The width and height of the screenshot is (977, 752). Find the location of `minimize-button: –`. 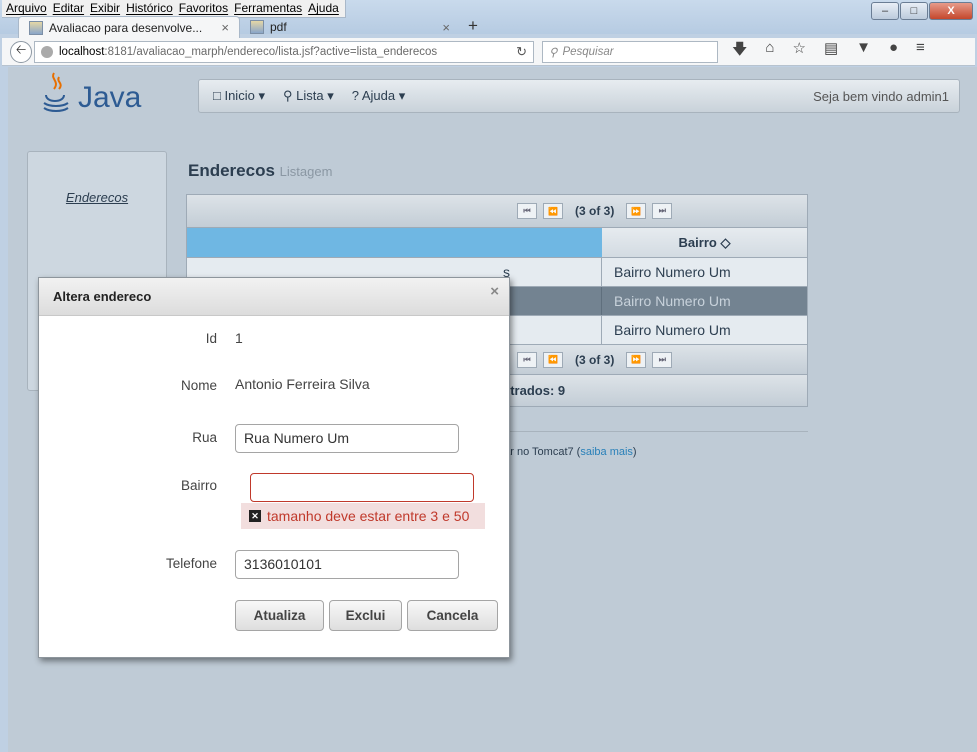

minimize-button: – is located at coordinates (885, 11).